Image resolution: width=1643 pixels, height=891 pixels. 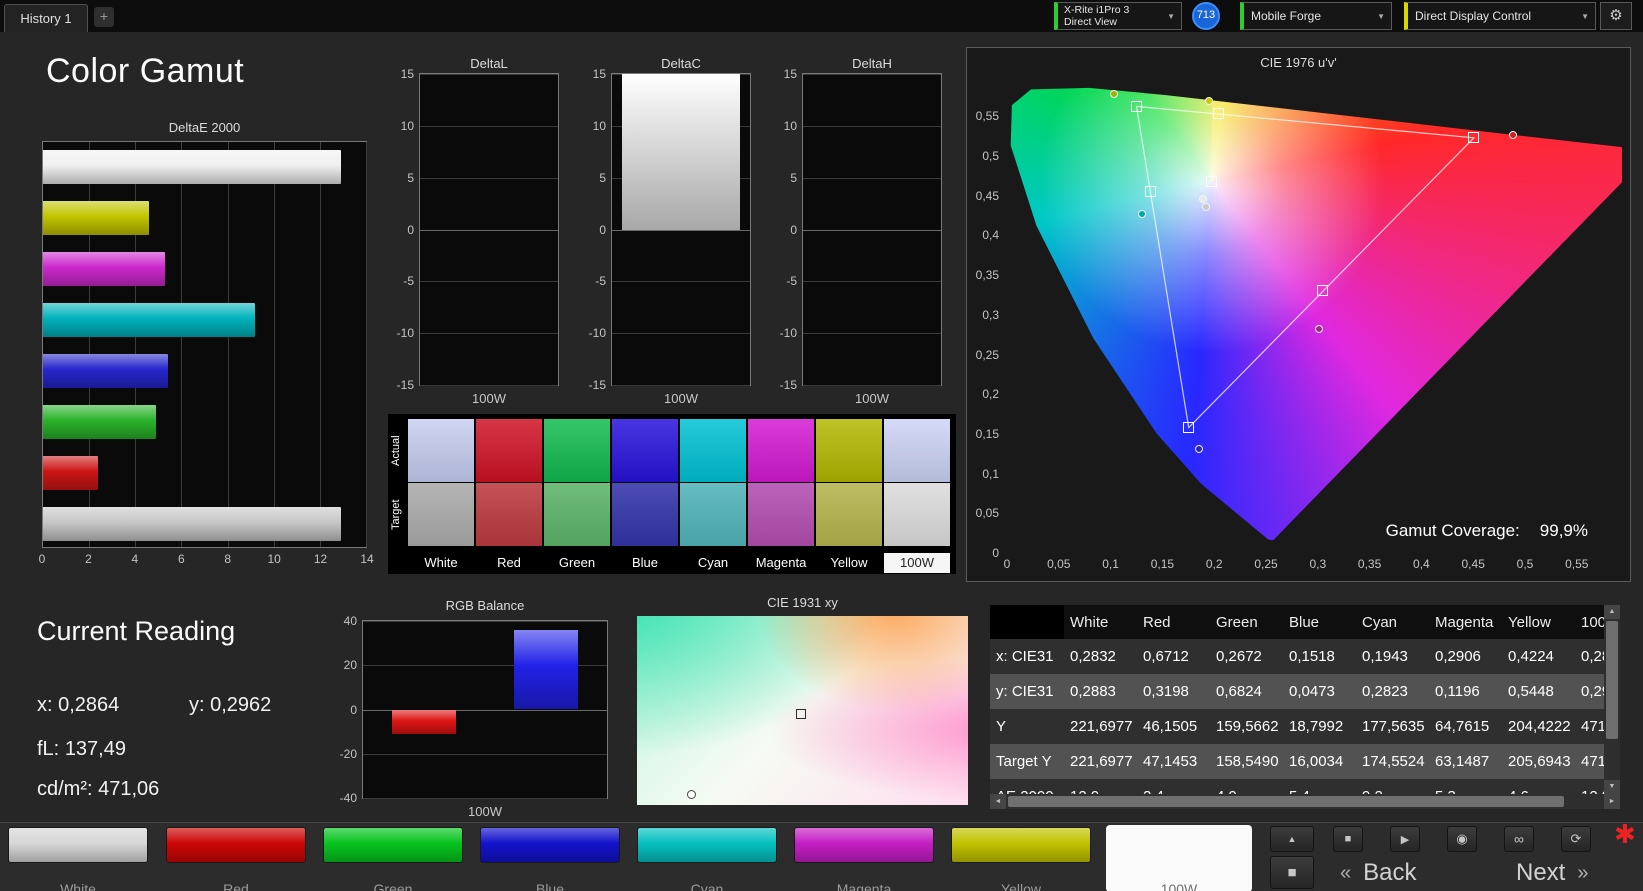 I want to click on measured-blue, so click(x=1198, y=448).